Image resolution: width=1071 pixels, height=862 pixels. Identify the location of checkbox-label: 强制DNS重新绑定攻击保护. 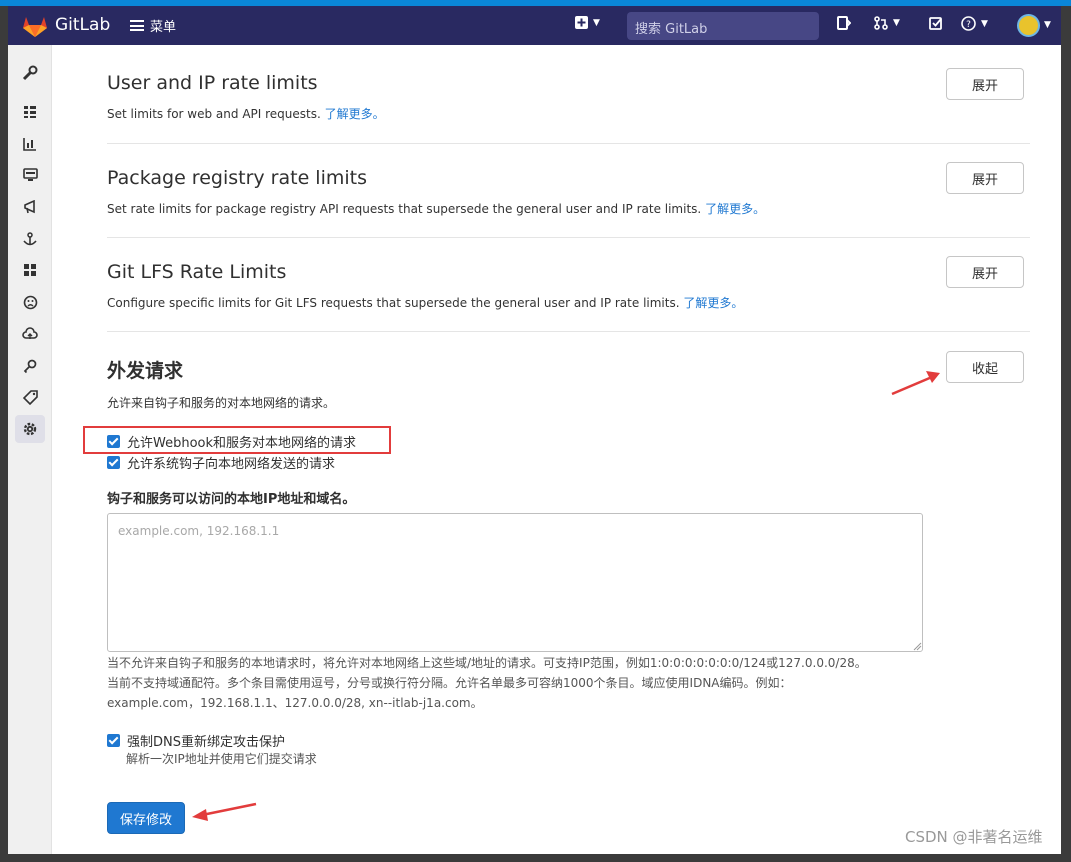
(206, 742).